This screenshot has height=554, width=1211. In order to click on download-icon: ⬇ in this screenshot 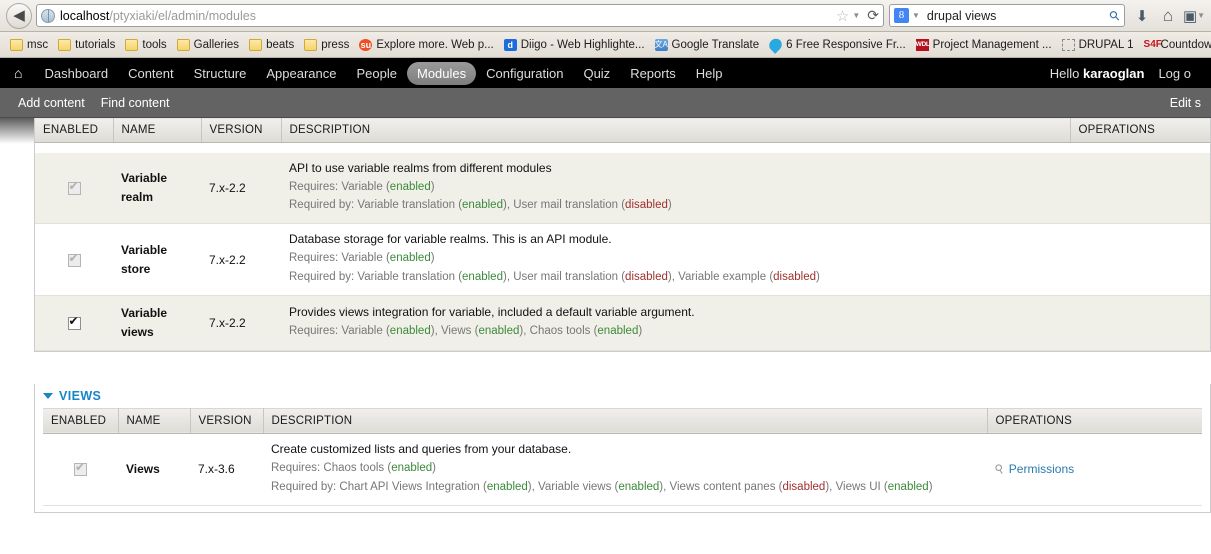, I will do `click(1142, 16)`.